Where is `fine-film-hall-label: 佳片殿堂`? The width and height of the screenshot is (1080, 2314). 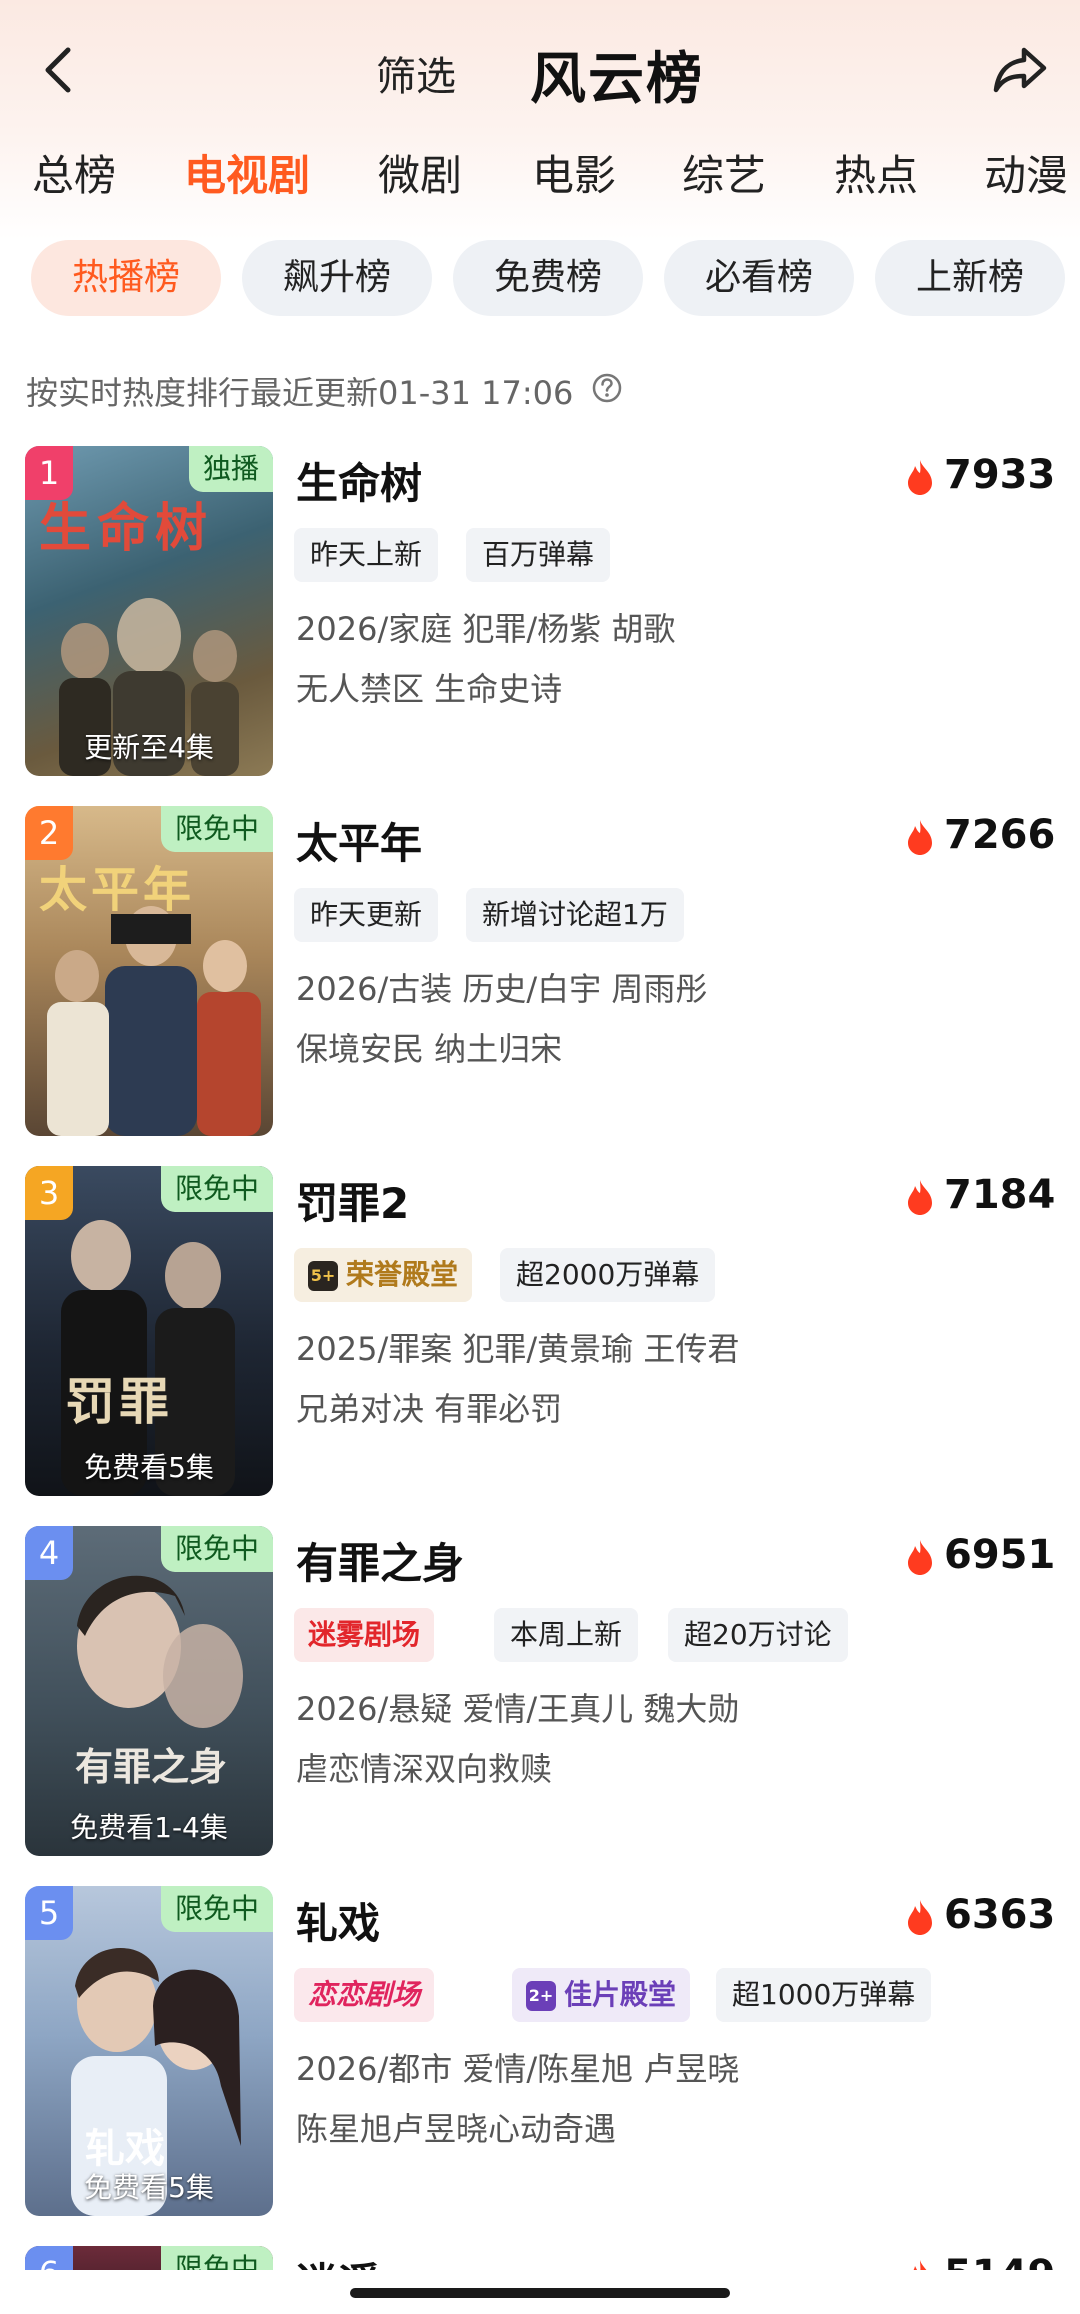
fine-film-hall-label: 佳片殿堂 is located at coordinates (620, 1994).